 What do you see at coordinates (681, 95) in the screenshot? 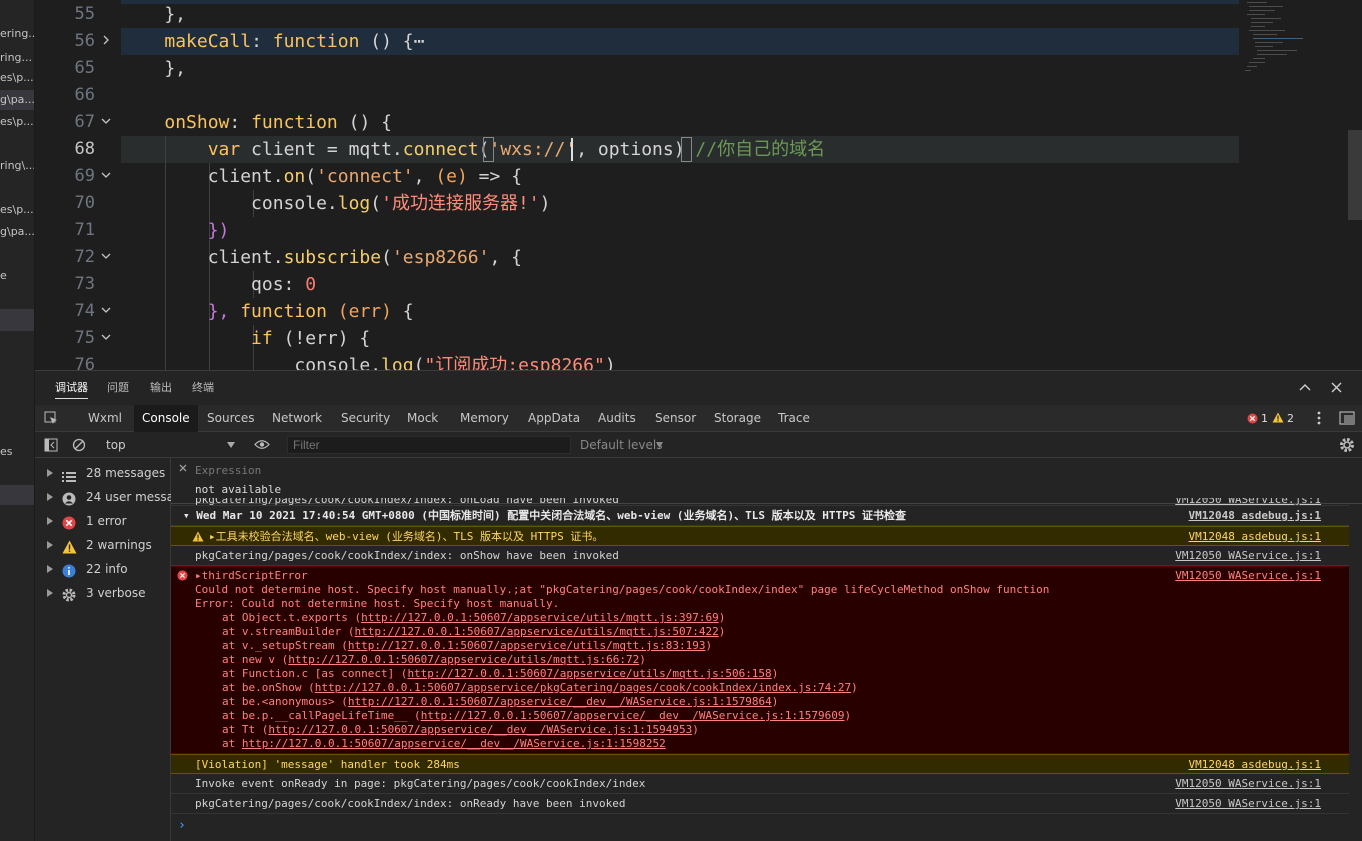
I see `code-line` at bounding box center [681, 95].